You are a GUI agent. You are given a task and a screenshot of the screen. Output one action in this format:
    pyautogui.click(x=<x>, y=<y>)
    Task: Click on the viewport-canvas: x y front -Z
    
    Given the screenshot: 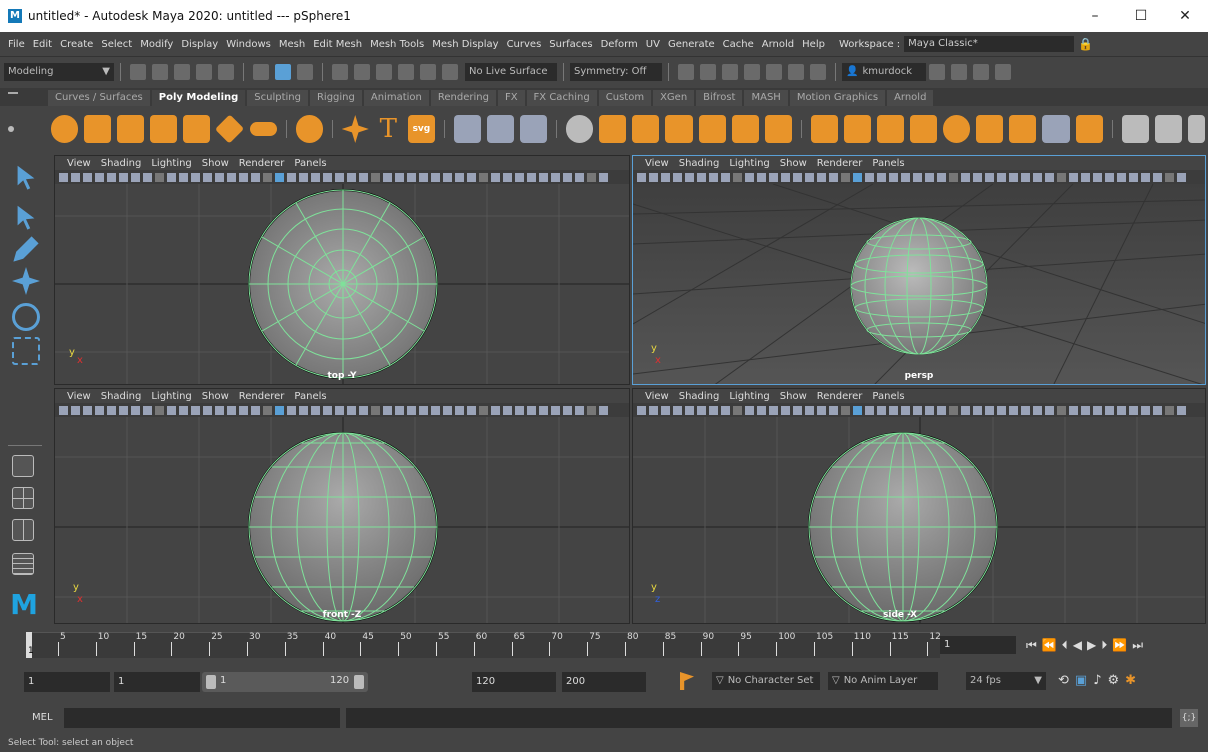 What is the action you would take?
    pyautogui.click(x=342, y=520)
    